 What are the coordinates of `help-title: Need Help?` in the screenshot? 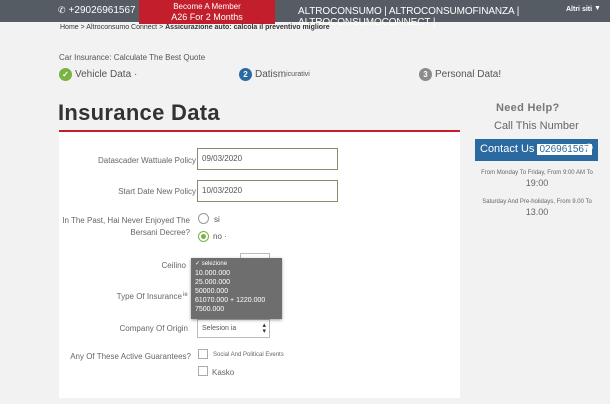 It's located at (528, 108).